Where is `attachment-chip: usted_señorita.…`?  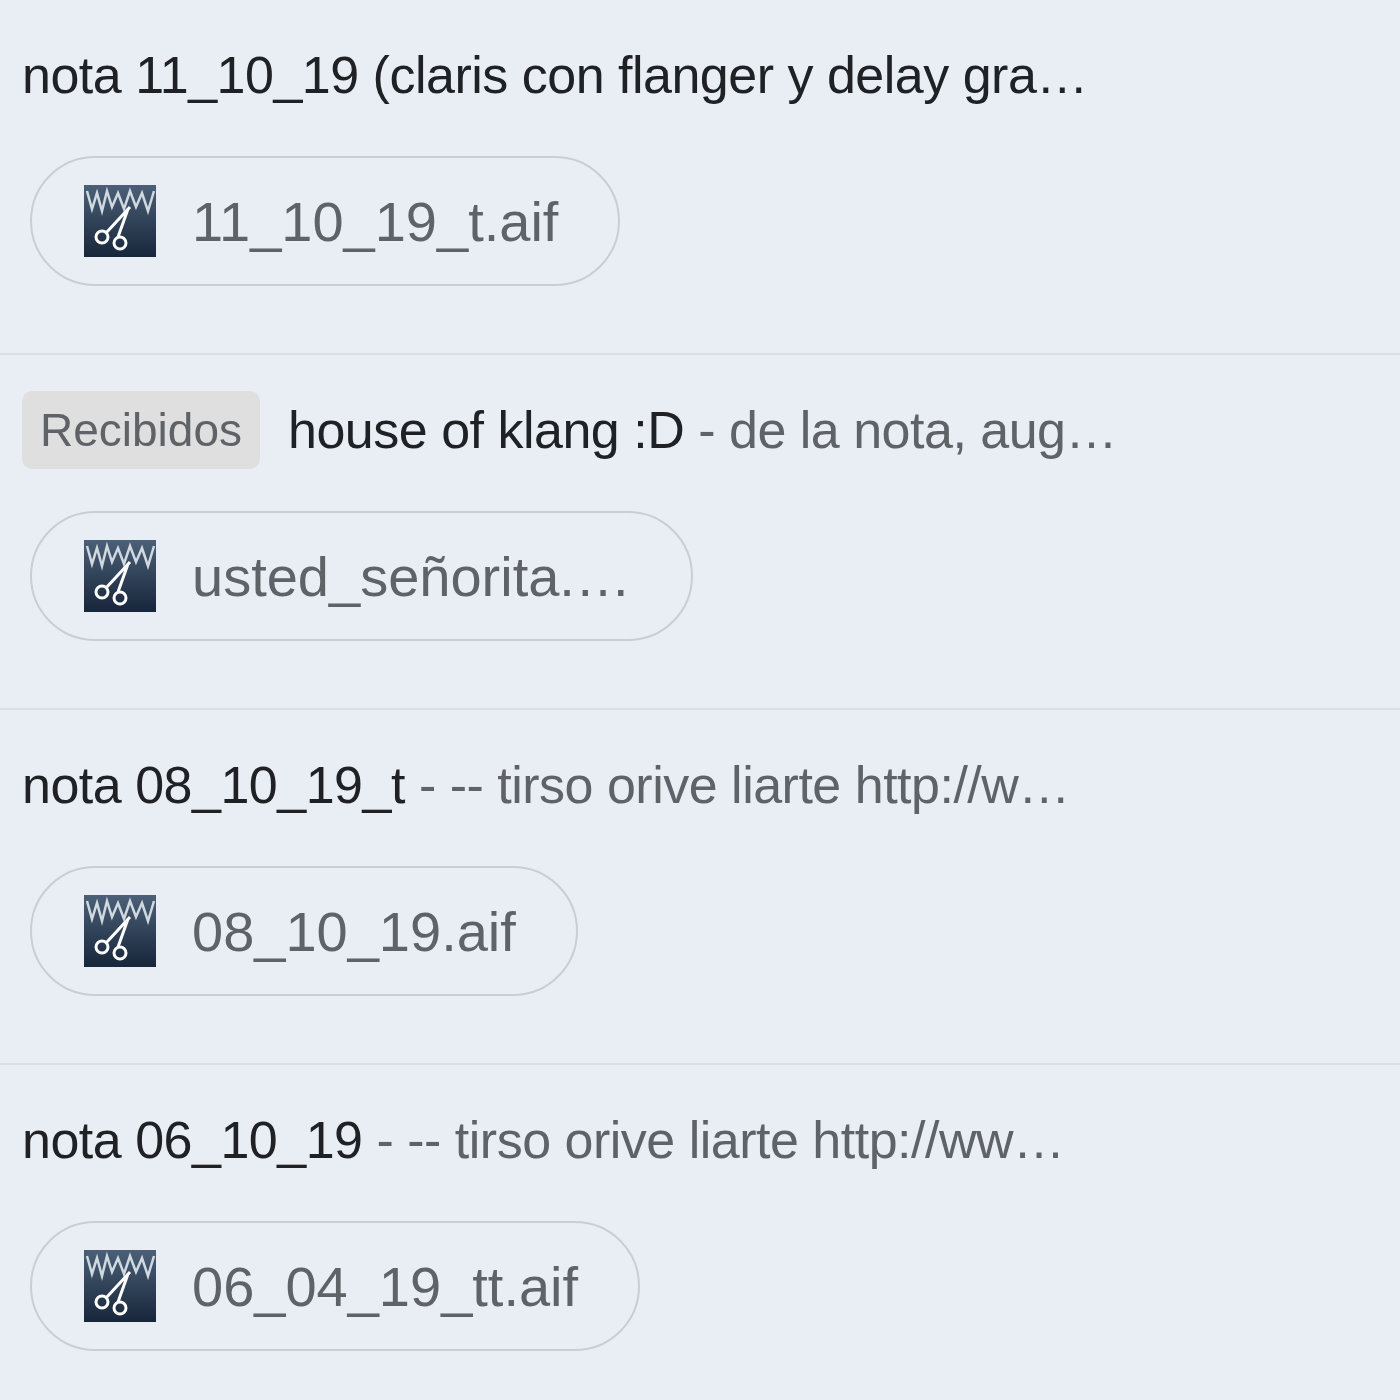 attachment-chip: usted_señorita.… is located at coordinates (361, 576).